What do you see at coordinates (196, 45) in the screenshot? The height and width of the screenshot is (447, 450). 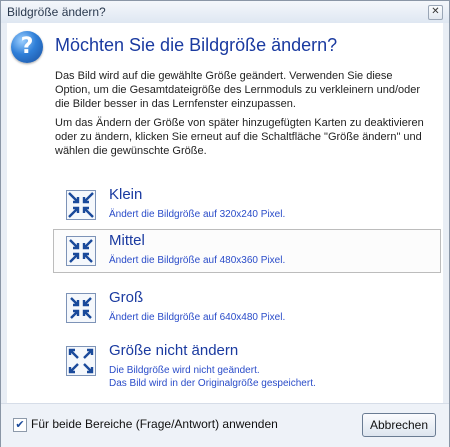 I see `dialog-heading: Möchten Sie die Bildgröße ändern?` at bounding box center [196, 45].